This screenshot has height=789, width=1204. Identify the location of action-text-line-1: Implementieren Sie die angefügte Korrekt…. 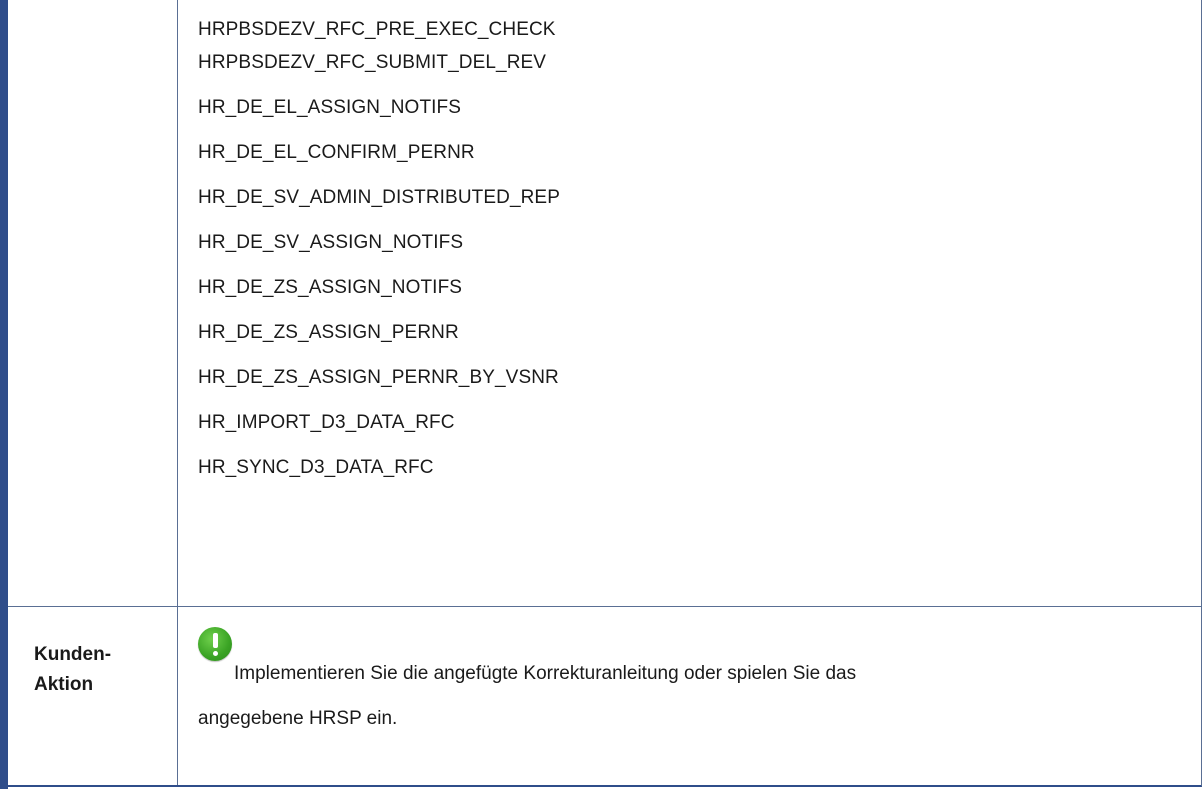
(545, 673).